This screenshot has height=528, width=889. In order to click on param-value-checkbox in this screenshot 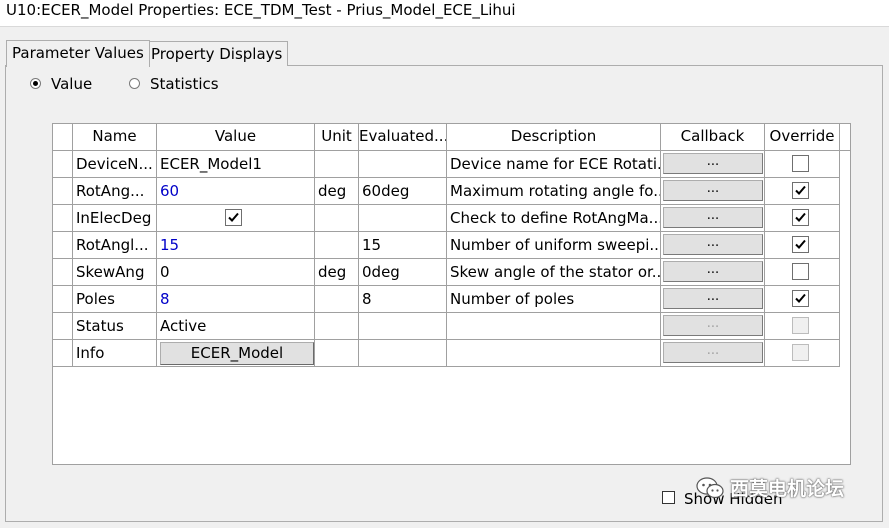, I will do `click(233, 217)`.